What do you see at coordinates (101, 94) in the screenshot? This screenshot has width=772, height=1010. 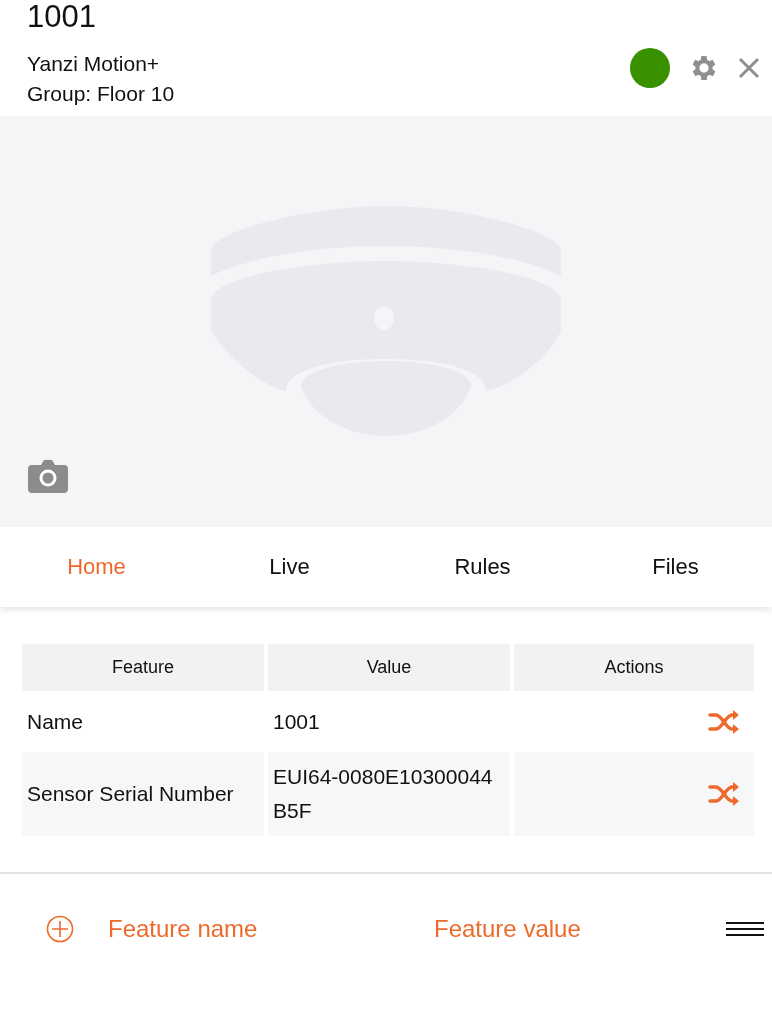 I see `device-group: Group: Floor 10` at bounding box center [101, 94].